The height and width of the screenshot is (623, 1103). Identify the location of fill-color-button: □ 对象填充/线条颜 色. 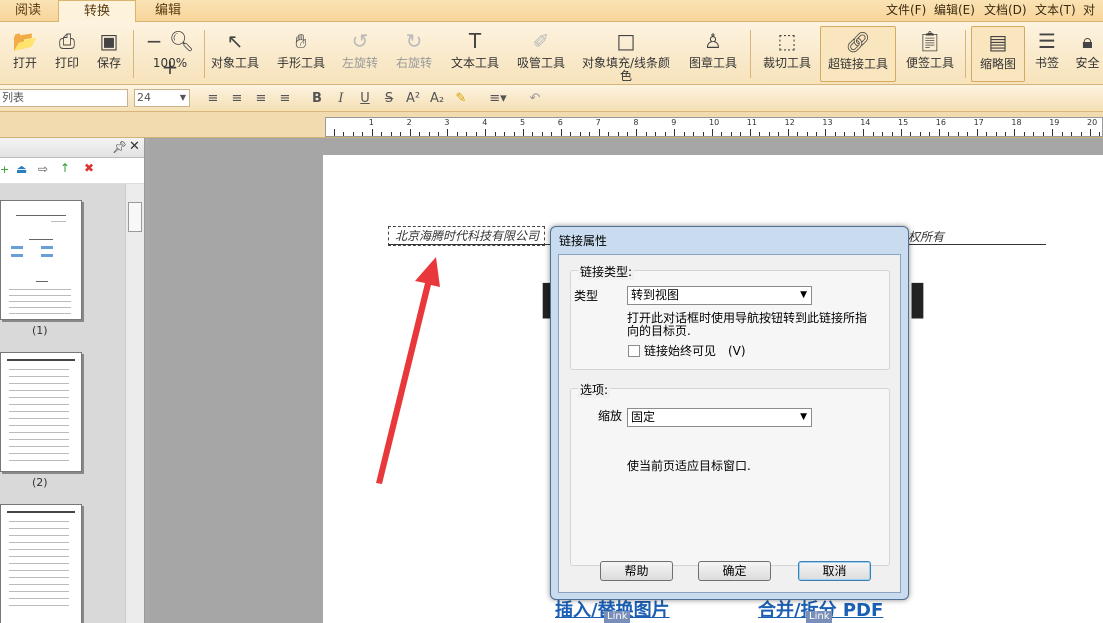
(626, 54).